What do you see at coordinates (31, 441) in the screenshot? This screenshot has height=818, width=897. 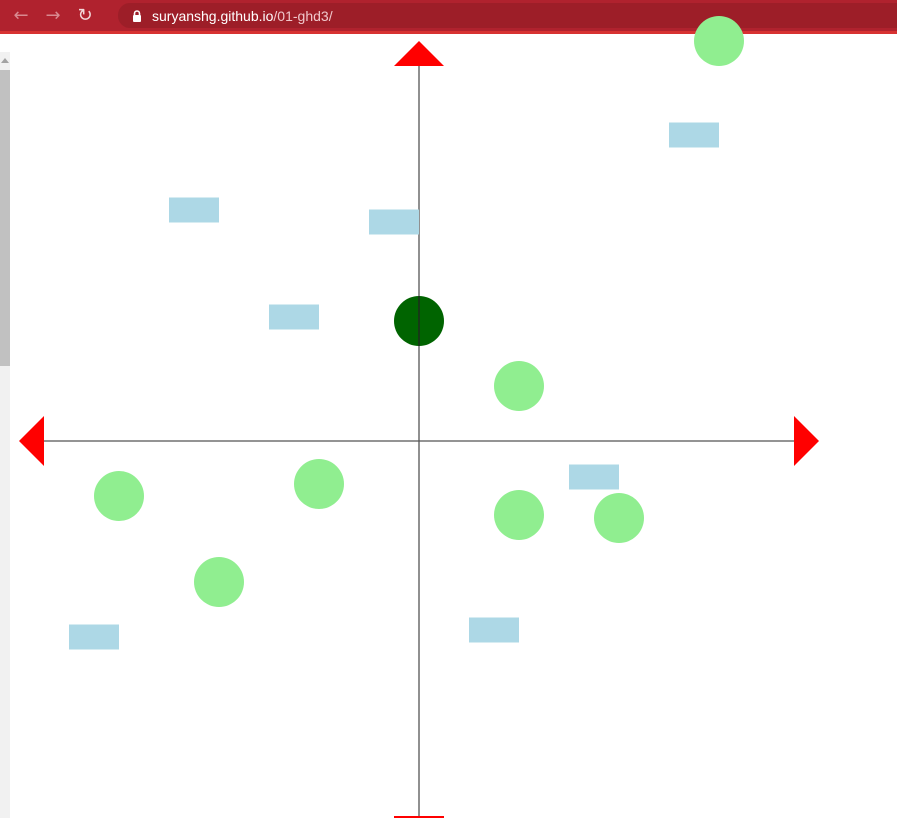 I see `x-axis-arrow-left` at bounding box center [31, 441].